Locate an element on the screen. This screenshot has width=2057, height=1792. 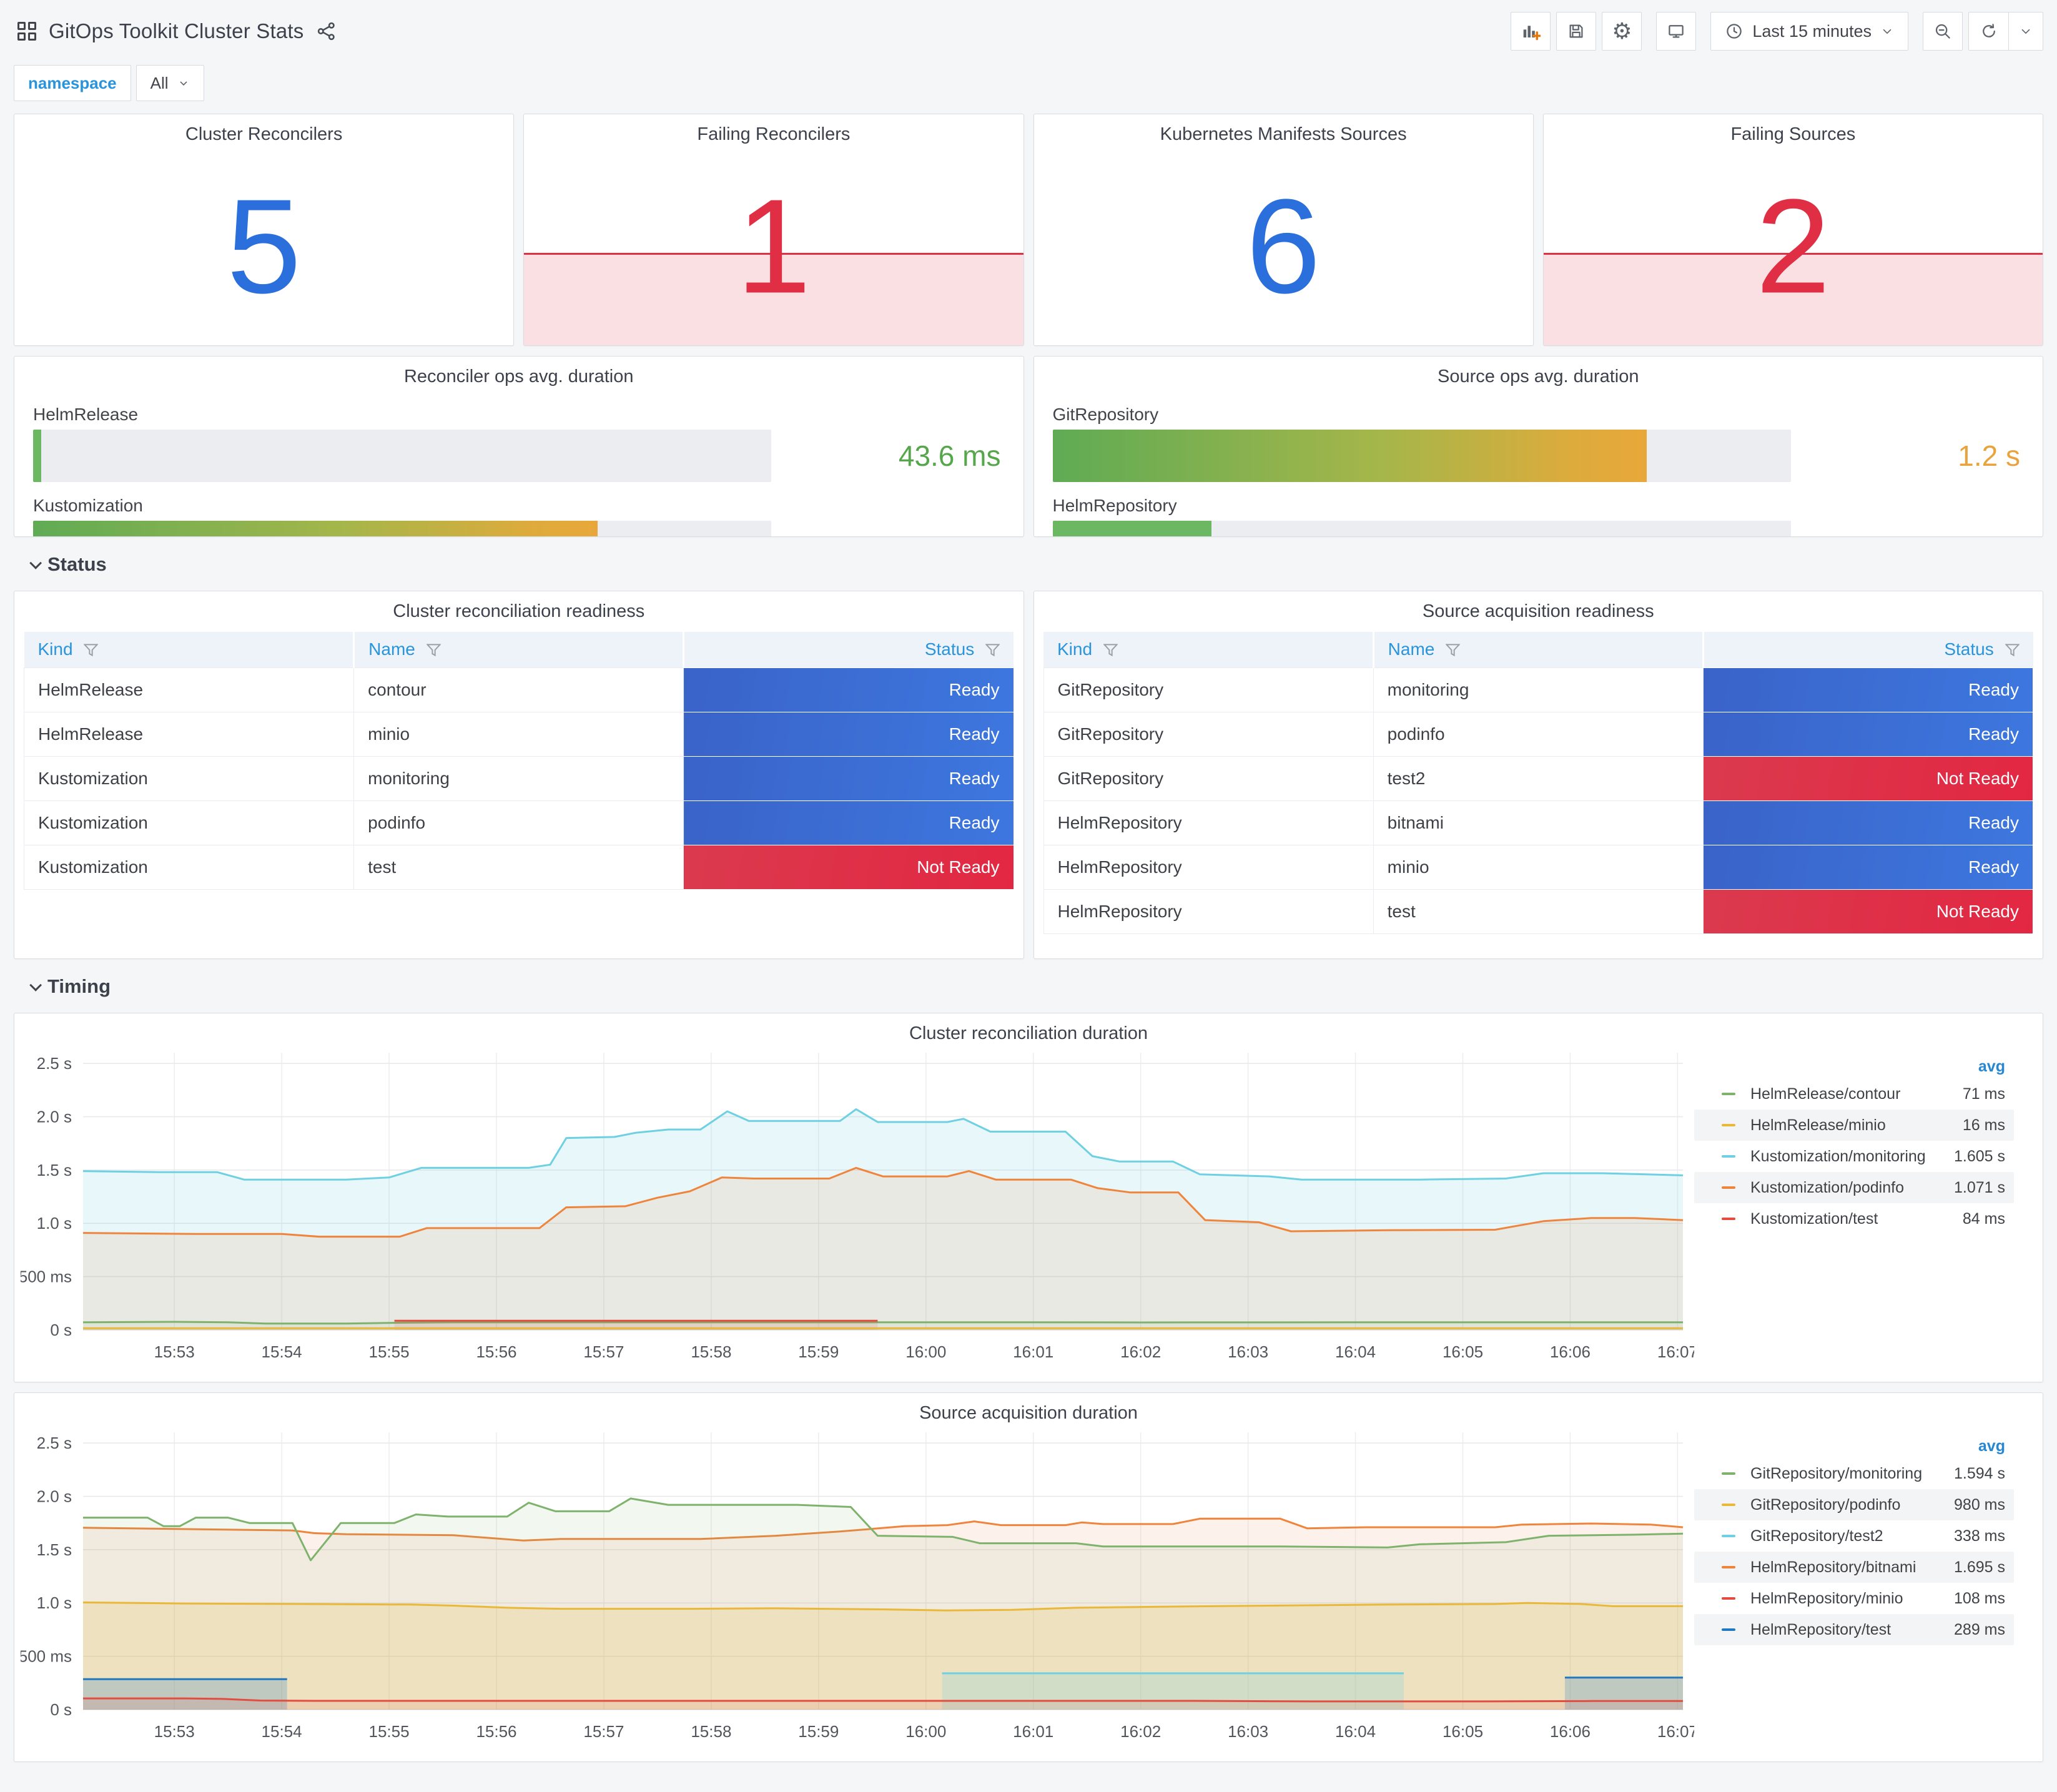
stat-panel-kubernetes-manifests-sources: Kubernetes Manifests Sources 6 is located at coordinates (1283, 230).